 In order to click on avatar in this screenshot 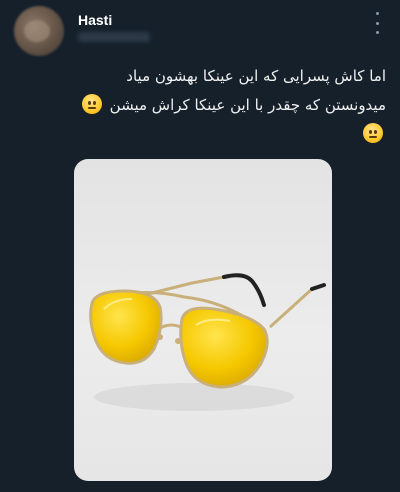, I will do `click(39, 31)`.